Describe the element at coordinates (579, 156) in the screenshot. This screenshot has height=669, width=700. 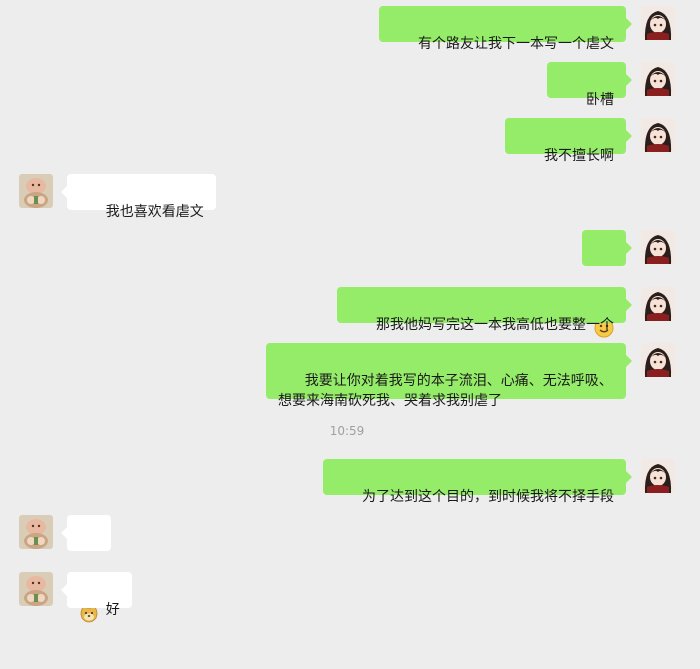
I see `message-text: 我不擅长啊` at that location.